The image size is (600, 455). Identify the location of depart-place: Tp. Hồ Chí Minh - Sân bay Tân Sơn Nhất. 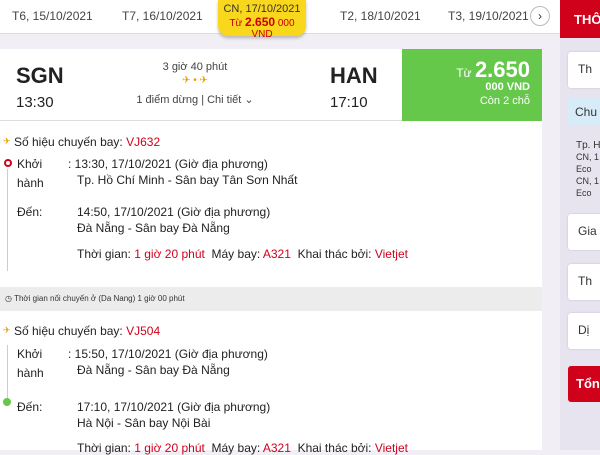
(187, 180).